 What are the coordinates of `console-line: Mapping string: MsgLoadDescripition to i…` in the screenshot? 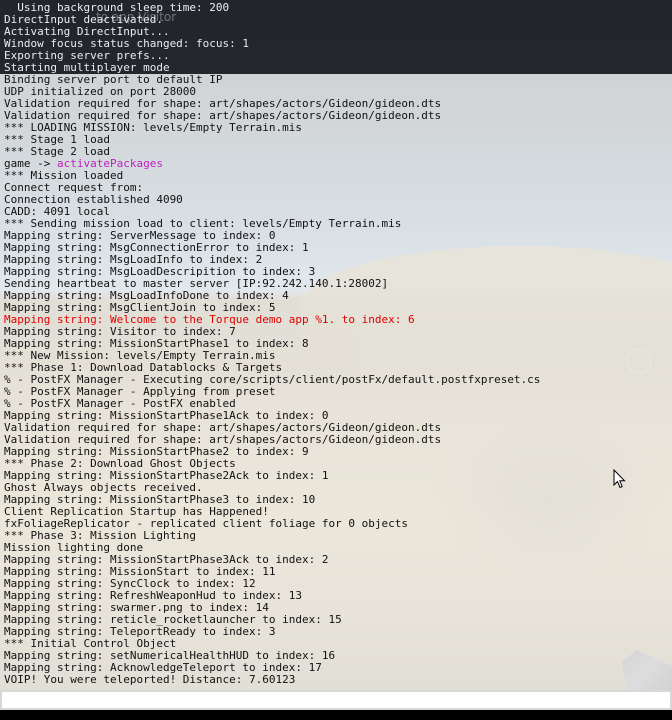 It's located at (272, 272).